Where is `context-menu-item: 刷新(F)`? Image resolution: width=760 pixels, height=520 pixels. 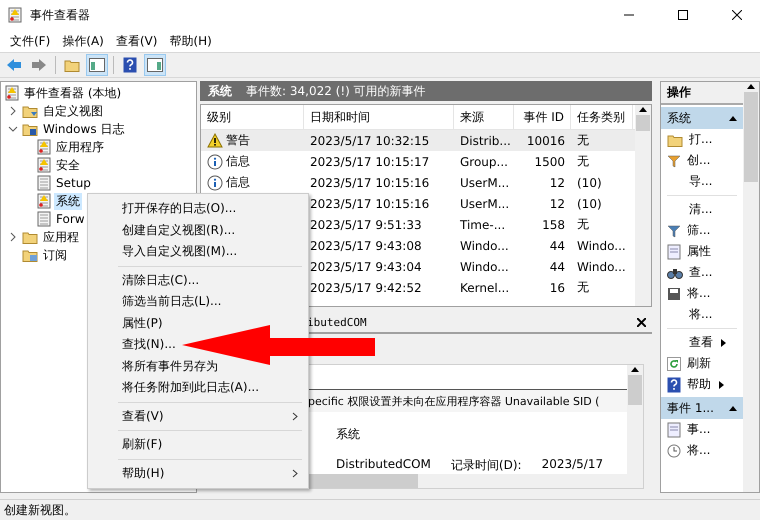 context-menu-item: 刷新(F) is located at coordinates (142, 445).